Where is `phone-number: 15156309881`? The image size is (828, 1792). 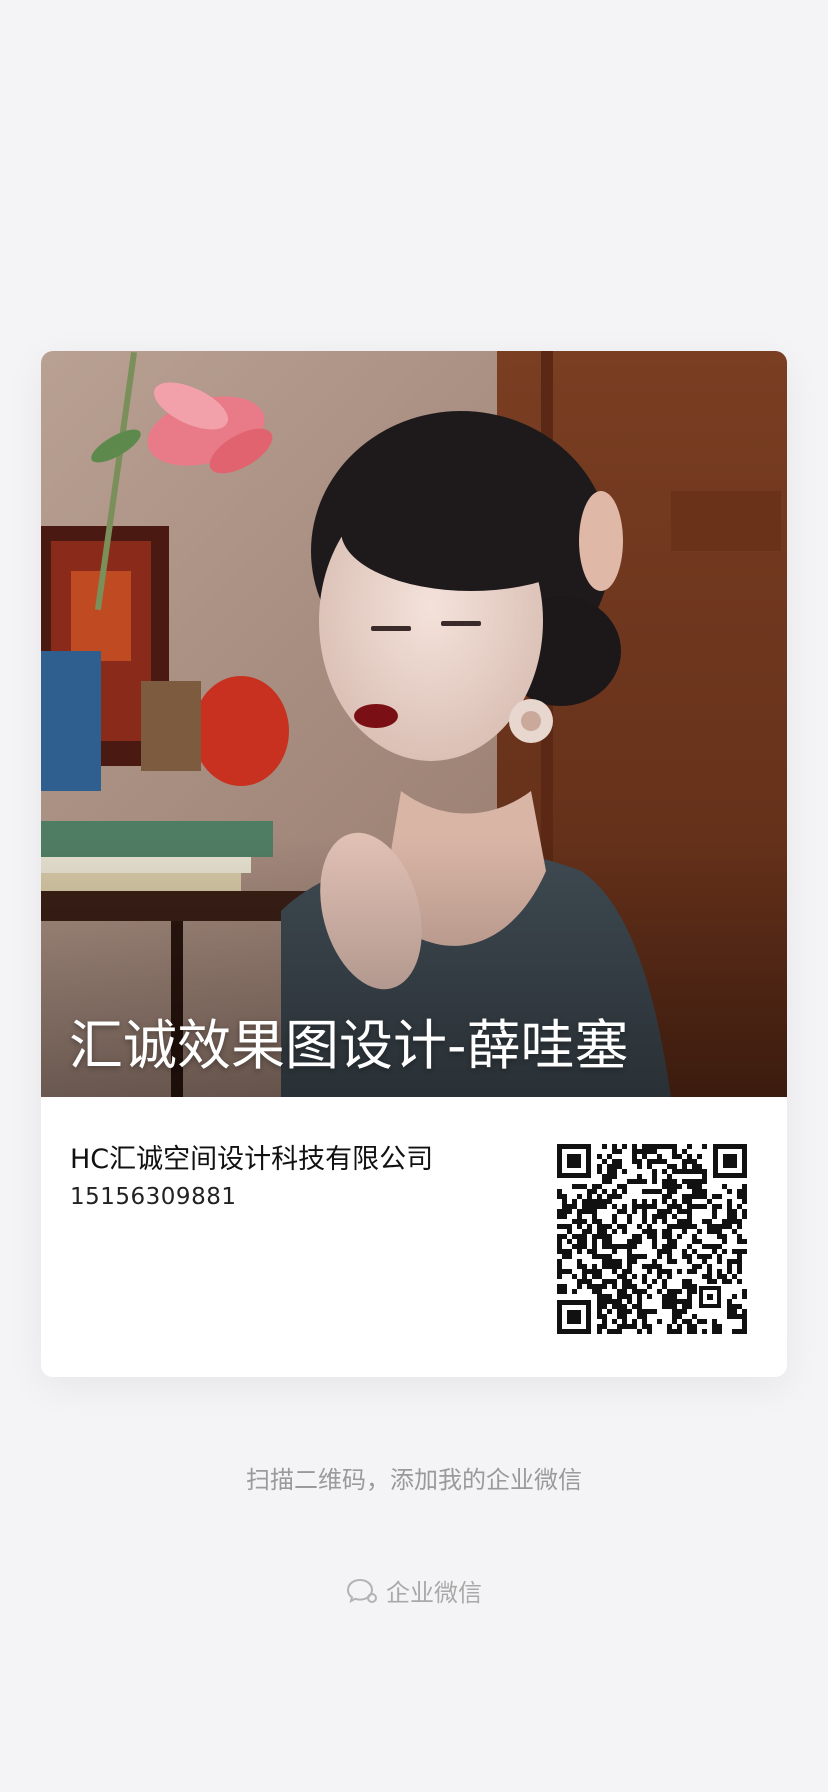
phone-number: 15156309881 is located at coordinates (153, 1197).